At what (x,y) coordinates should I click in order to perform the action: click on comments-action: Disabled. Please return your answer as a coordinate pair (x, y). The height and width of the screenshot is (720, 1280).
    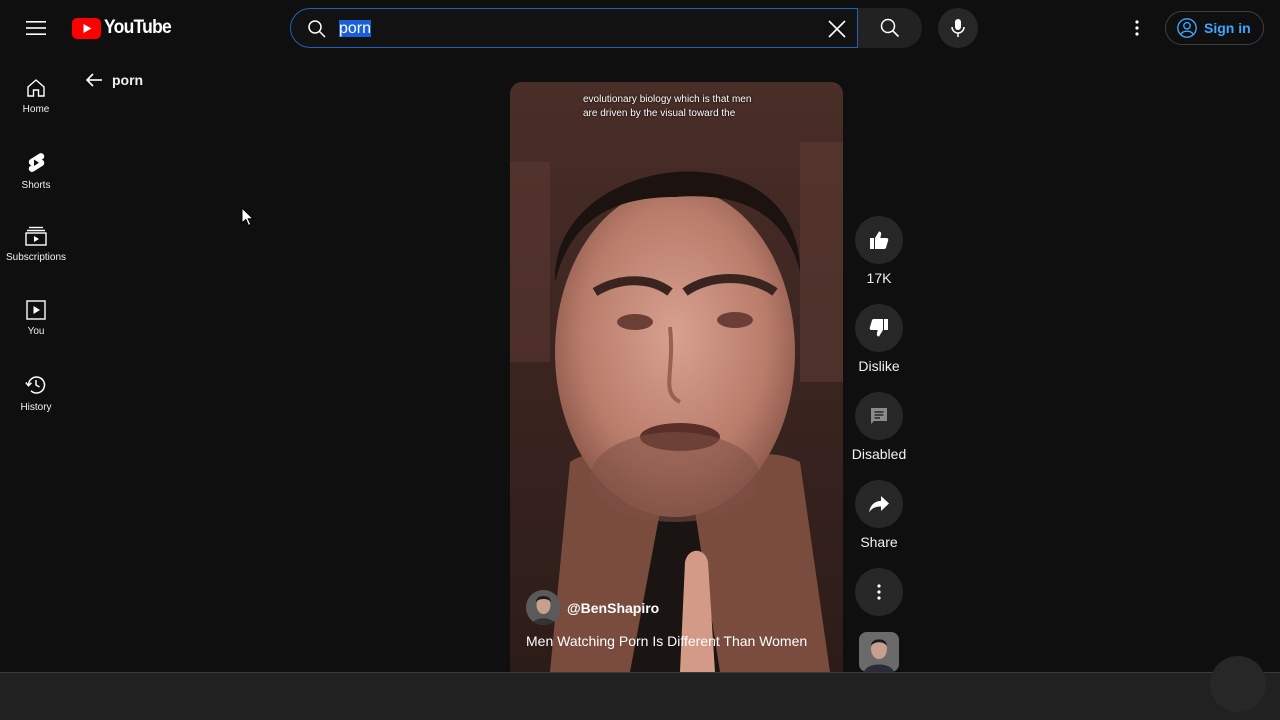
    Looking at the image, I should click on (879, 427).